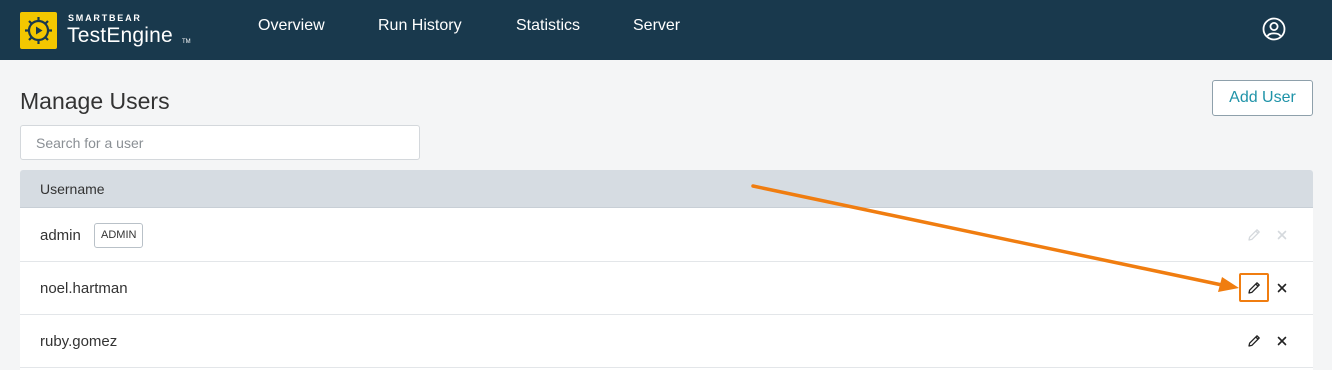 The width and height of the screenshot is (1332, 370). Describe the element at coordinates (291, 26) in the screenshot. I see `nav-overview: Overview` at that location.